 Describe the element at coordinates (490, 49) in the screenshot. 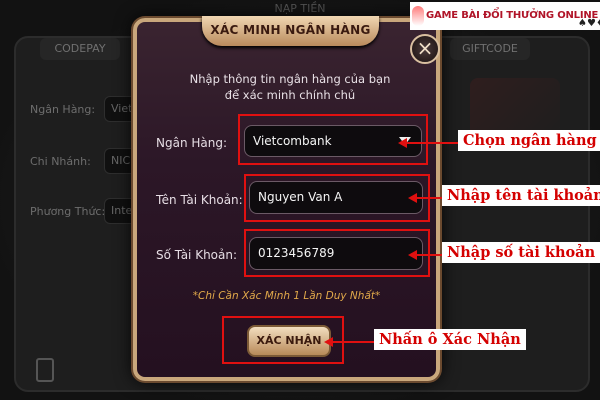

I see `tab-giftcode: GIFTCODE` at that location.